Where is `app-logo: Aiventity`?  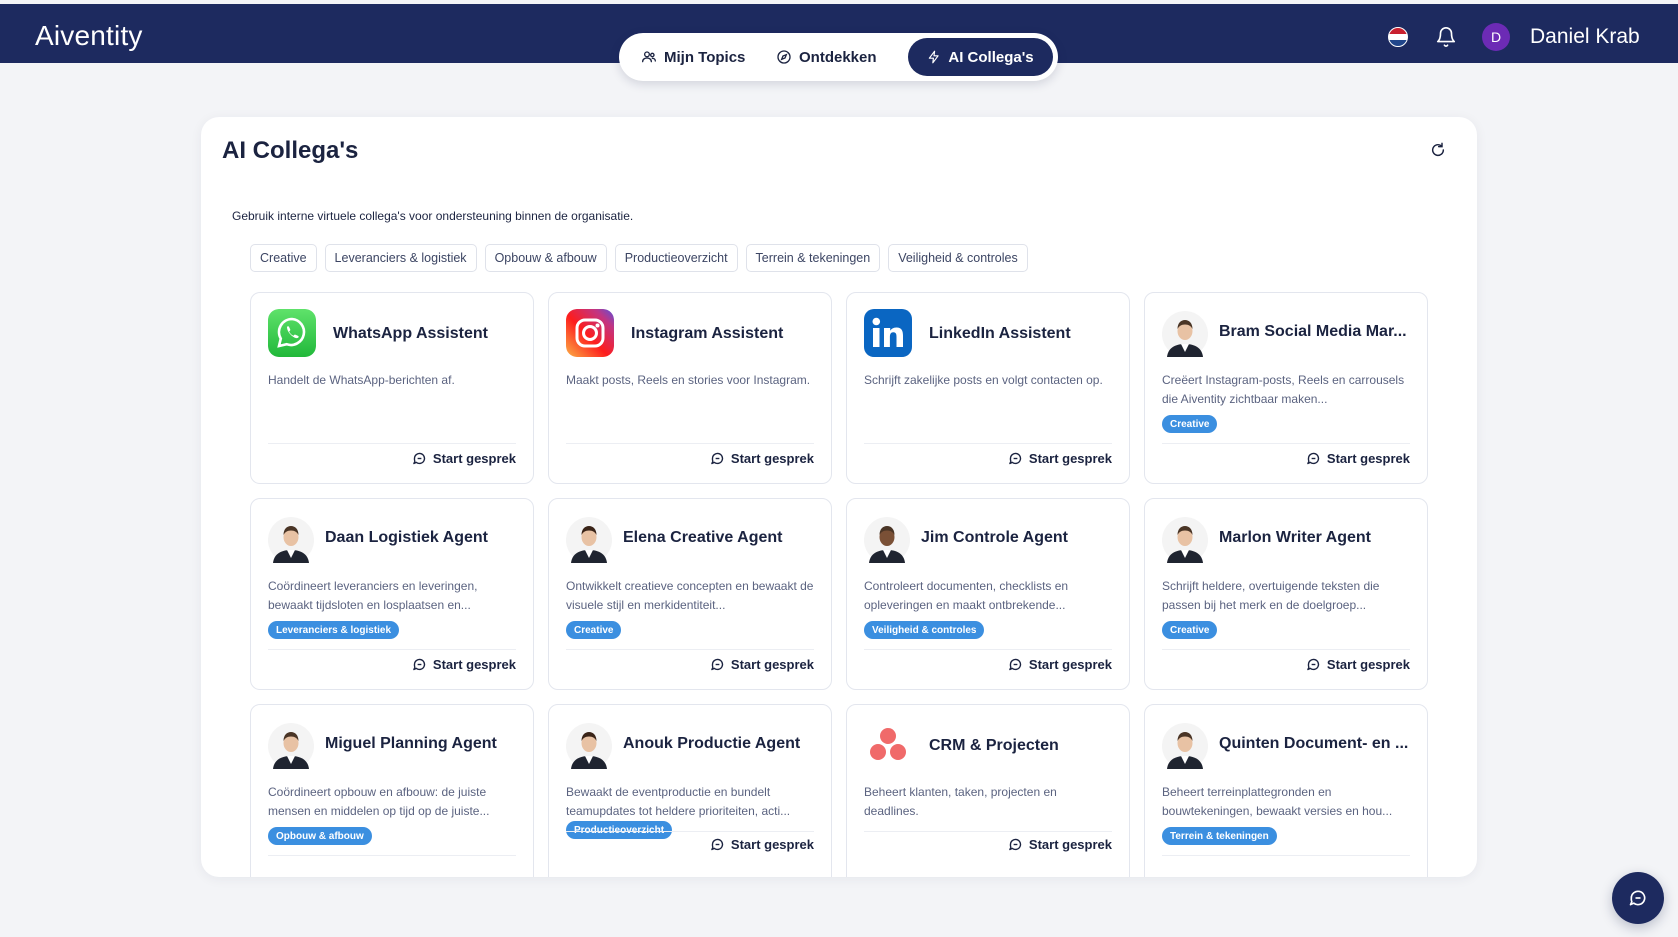 app-logo: Aiventity is located at coordinates (89, 36).